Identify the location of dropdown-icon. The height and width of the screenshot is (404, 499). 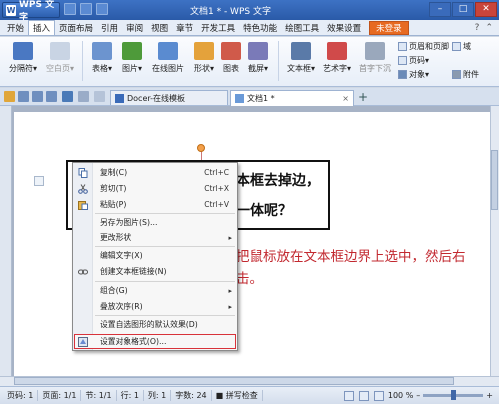
(99, 96).